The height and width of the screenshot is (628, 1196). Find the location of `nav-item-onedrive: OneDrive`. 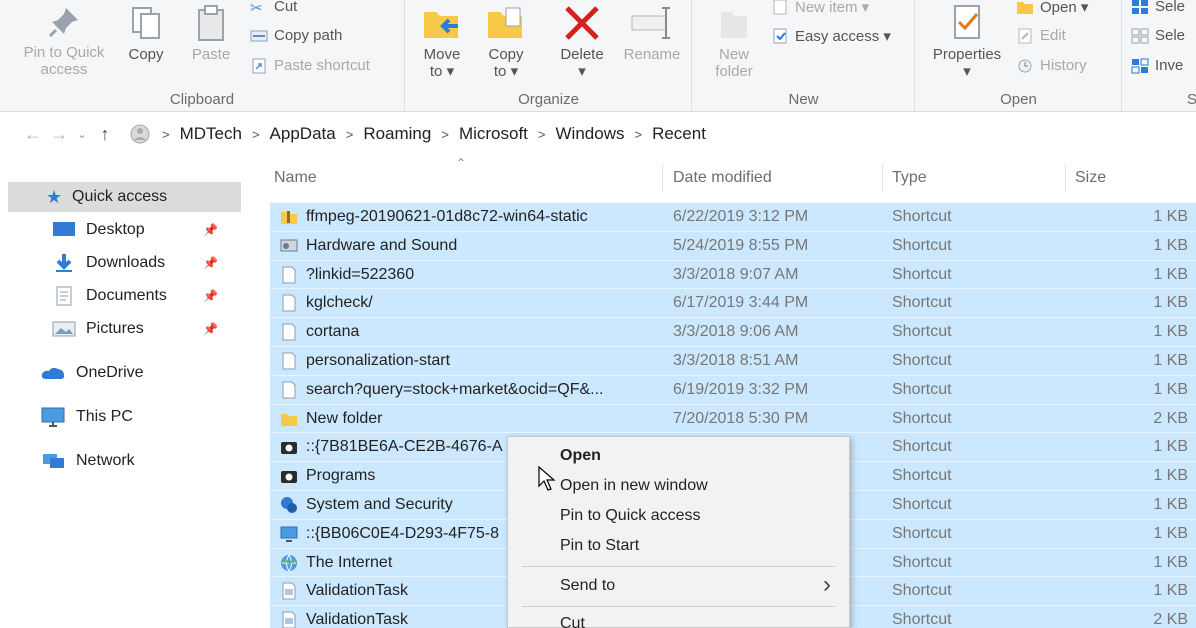

nav-item-onedrive: OneDrive is located at coordinates (140, 373).